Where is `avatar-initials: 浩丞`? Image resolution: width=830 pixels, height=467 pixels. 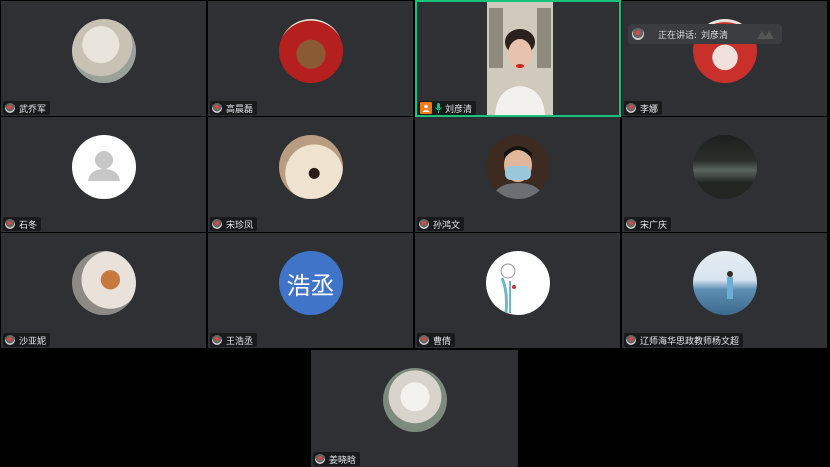
avatar-initials: 浩丞 is located at coordinates (310, 285).